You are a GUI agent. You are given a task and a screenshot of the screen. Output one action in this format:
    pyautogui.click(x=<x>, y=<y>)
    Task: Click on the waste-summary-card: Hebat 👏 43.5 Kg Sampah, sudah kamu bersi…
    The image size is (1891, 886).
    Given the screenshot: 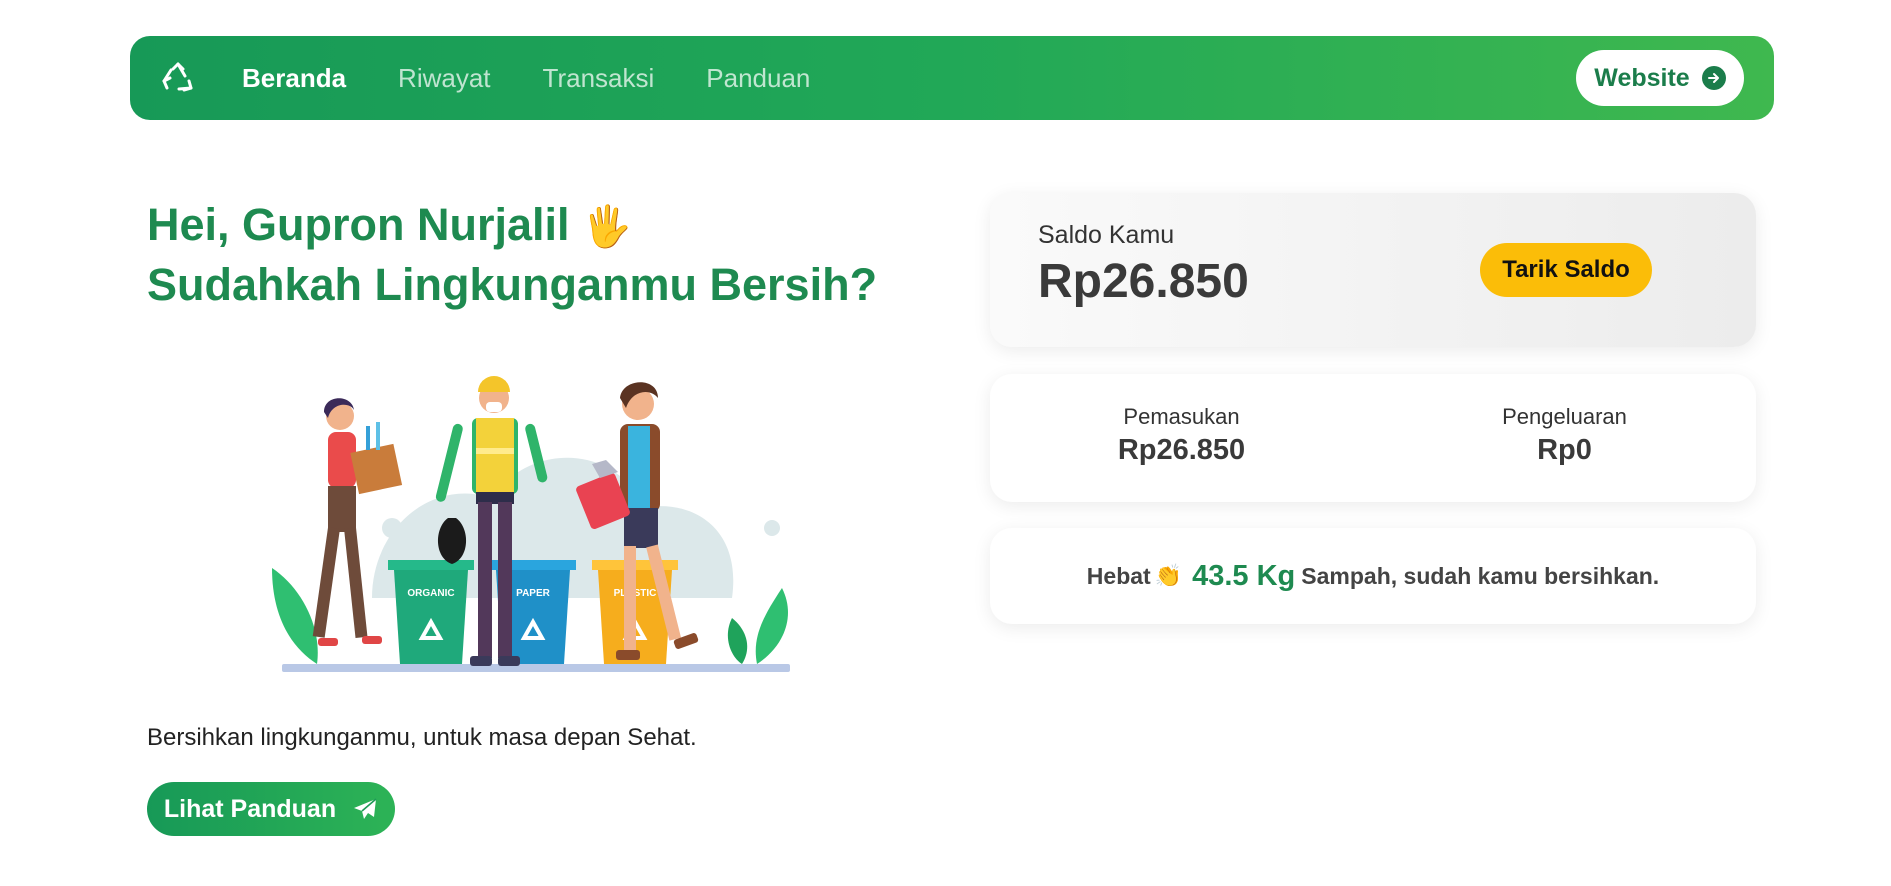 What is the action you would take?
    pyautogui.click(x=1373, y=576)
    